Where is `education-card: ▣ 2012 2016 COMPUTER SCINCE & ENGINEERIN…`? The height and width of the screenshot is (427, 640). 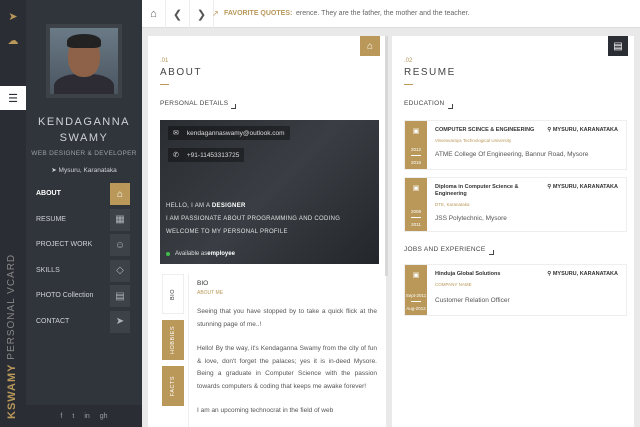
education-card: ▣ 2012 2016 COMPUTER SCINCE & ENGINEERIN… is located at coordinates (515, 145).